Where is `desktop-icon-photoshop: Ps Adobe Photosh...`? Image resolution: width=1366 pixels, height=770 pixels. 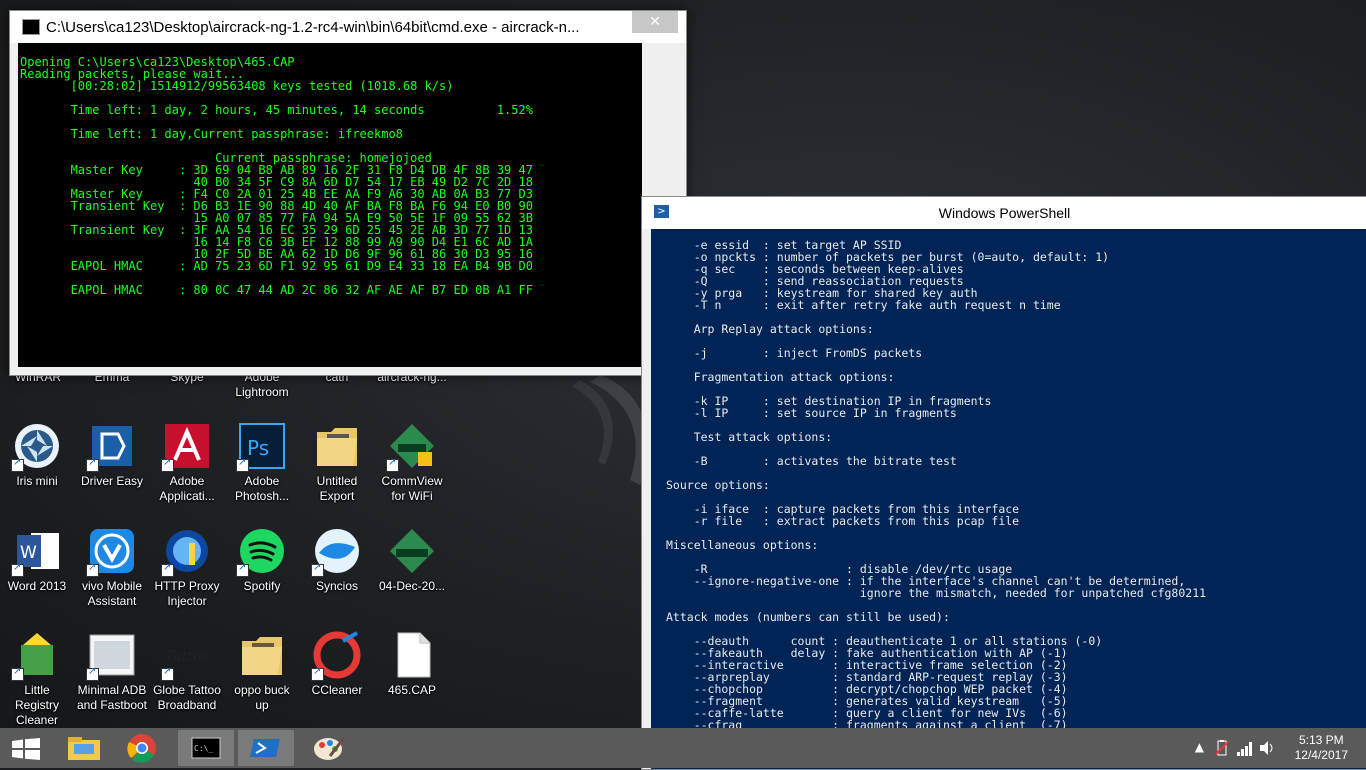
desktop-icon-photoshop: Ps Adobe Photosh... is located at coordinates (262, 463).